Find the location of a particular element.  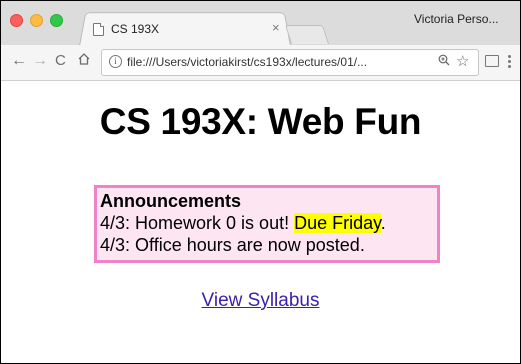

zoom-icon is located at coordinates (444, 61).